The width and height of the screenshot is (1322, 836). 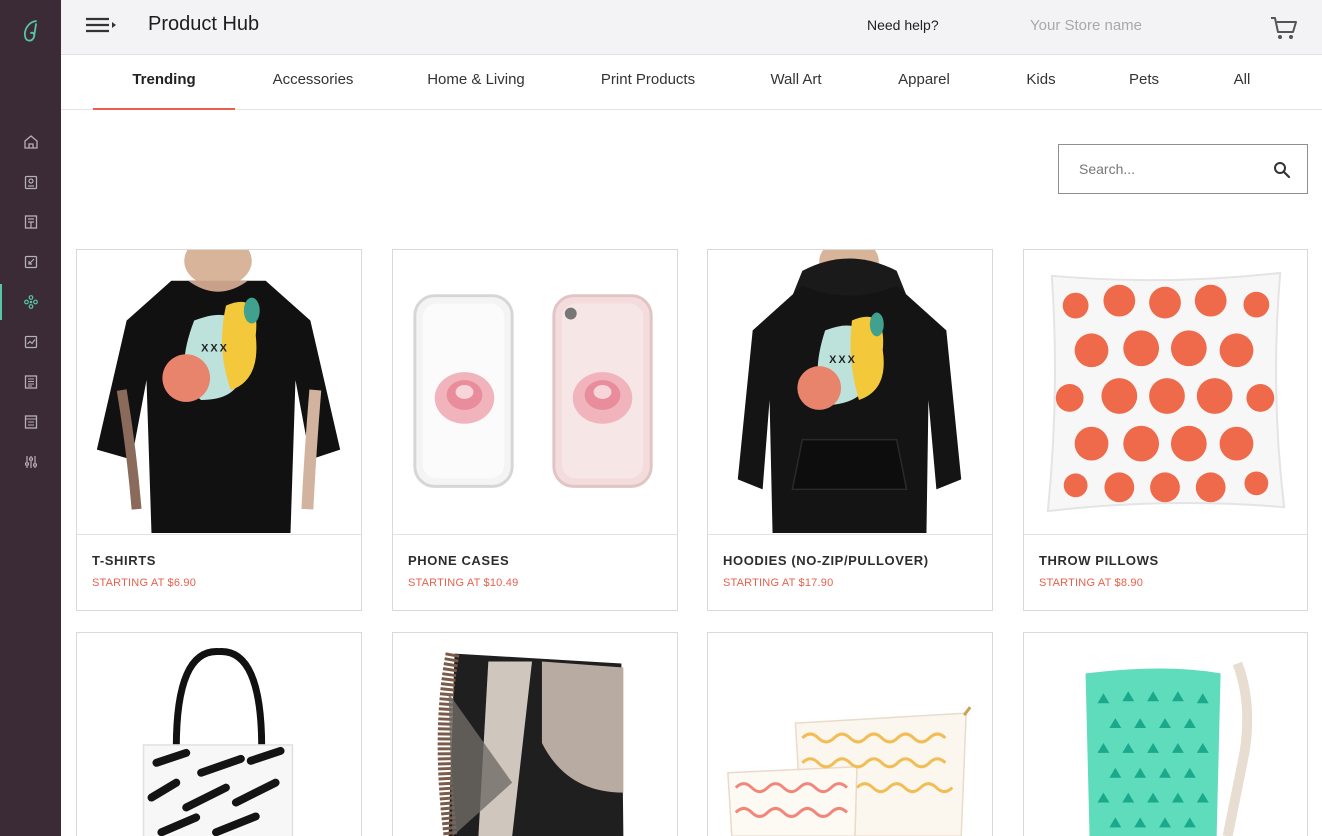 What do you see at coordinates (1174, 169) in the screenshot?
I see `search-input` at bounding box center [1174, 169].